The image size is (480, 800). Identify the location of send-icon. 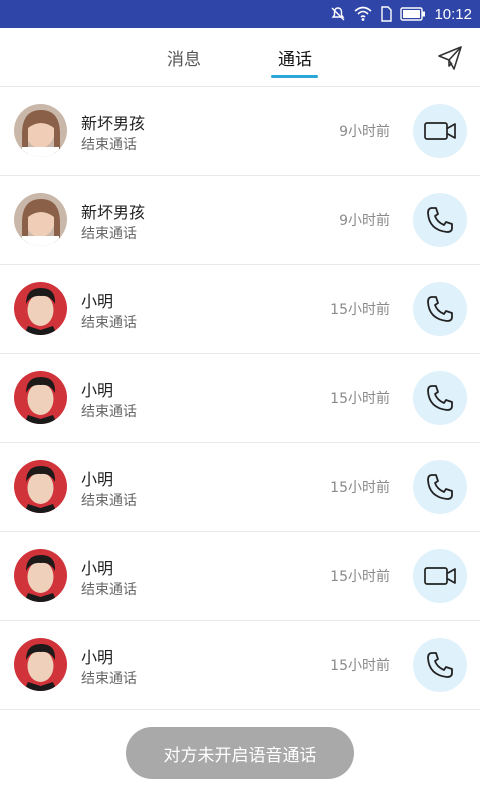
(450, 58).